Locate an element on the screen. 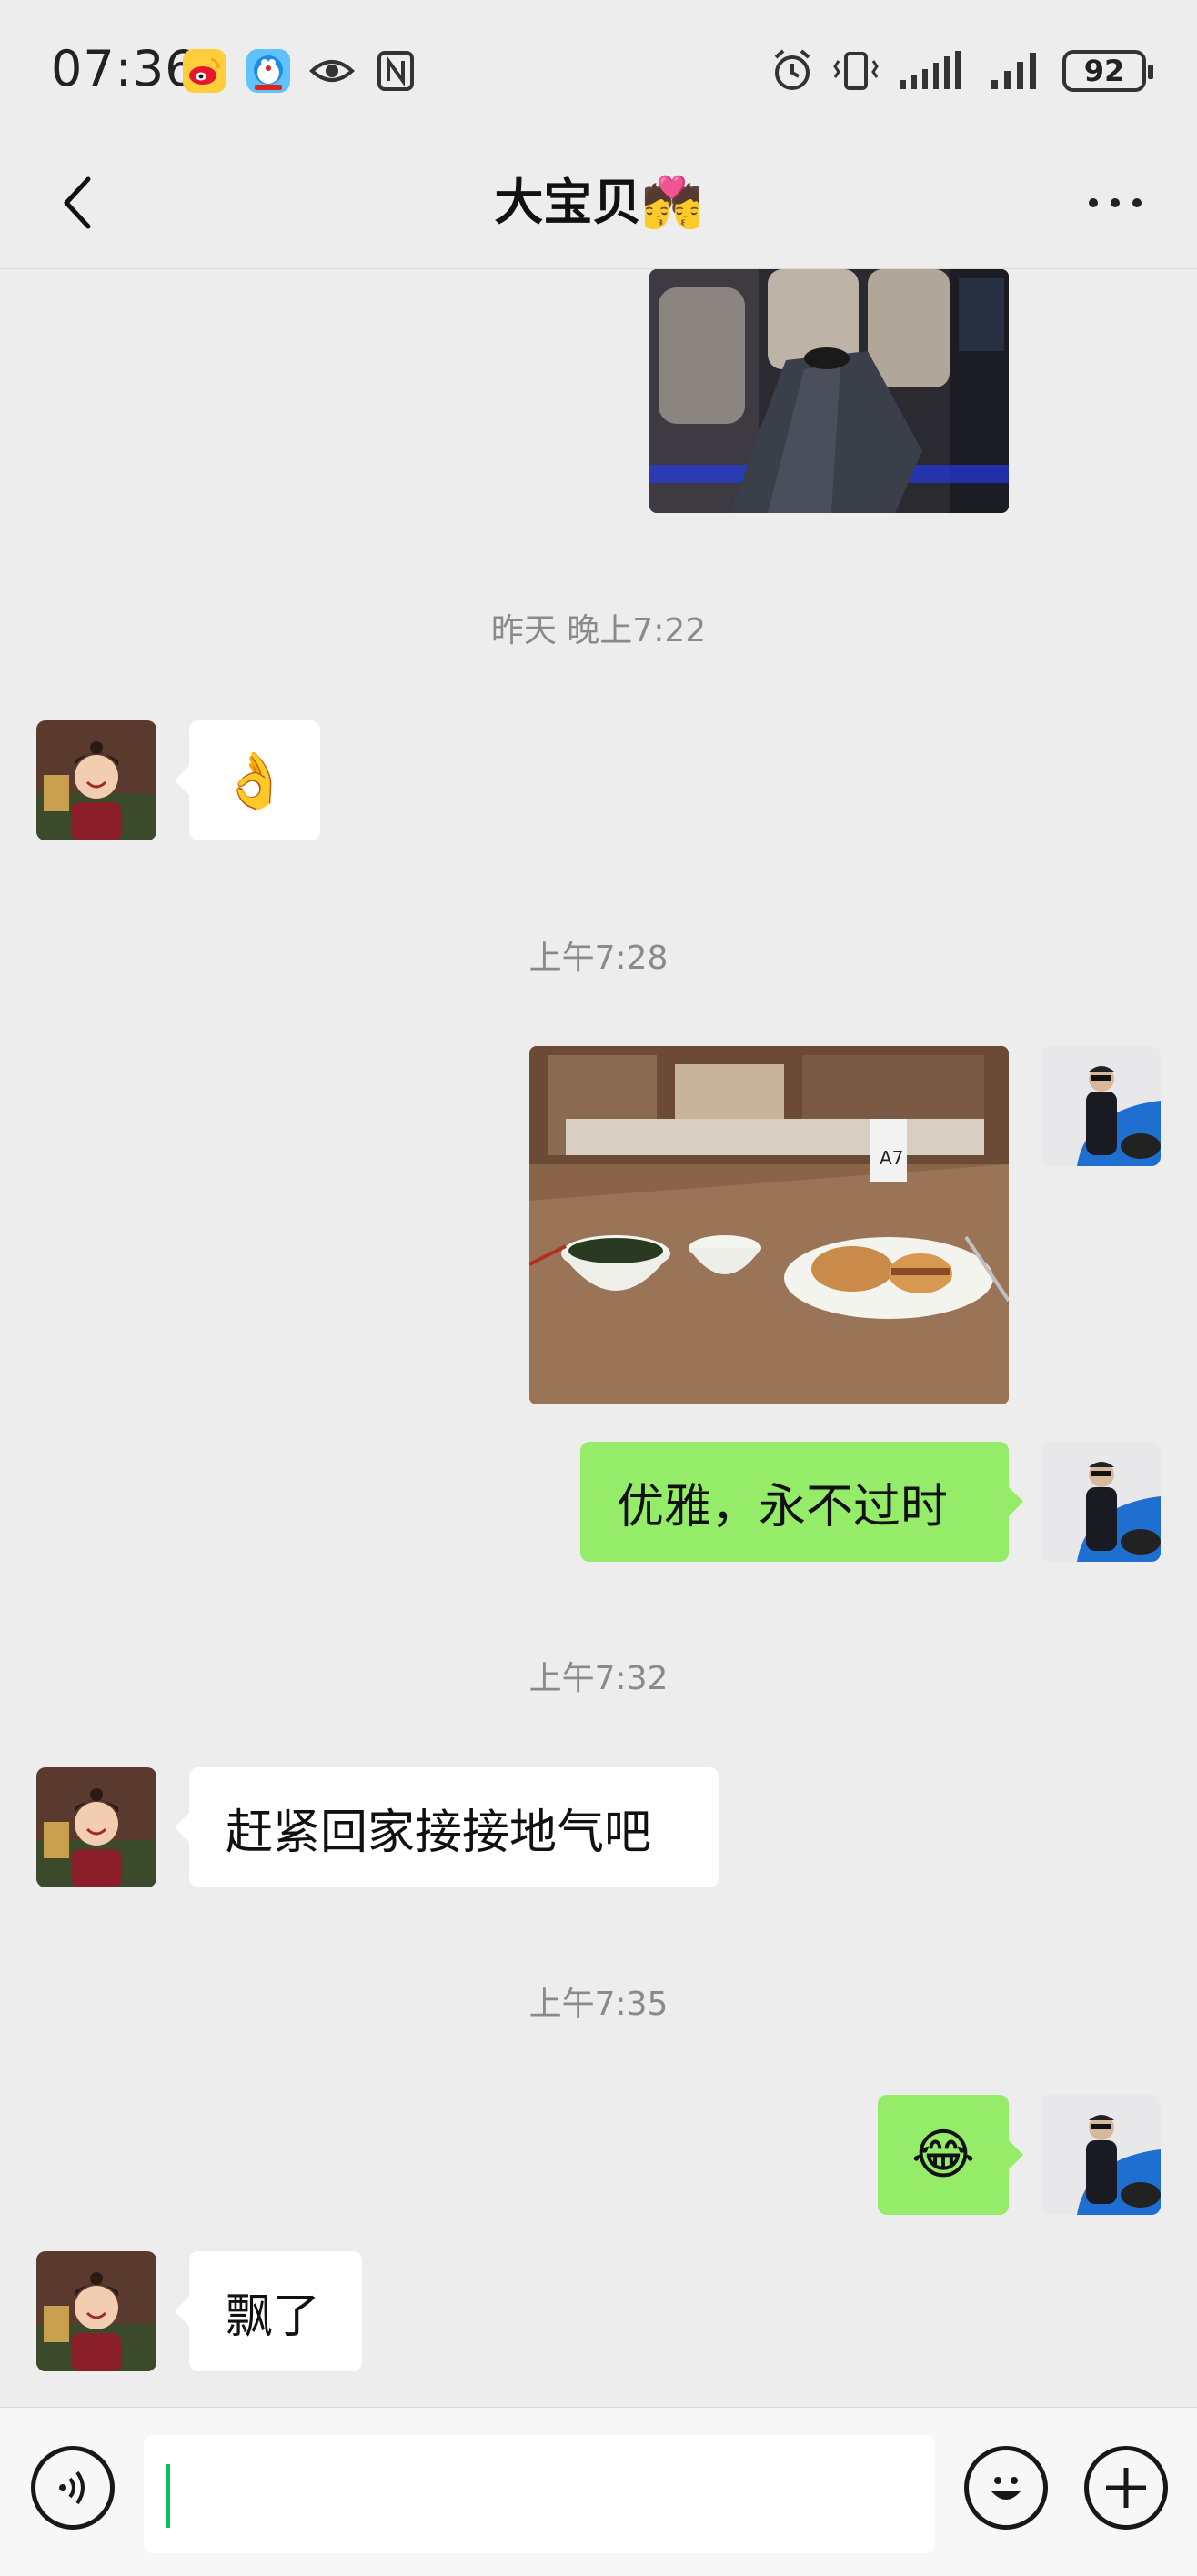 Image resolution: width=1197 pixels, height=2576 pixels. timestamp: 昨天 晚上7:22 is located at coordinates (598, 630).